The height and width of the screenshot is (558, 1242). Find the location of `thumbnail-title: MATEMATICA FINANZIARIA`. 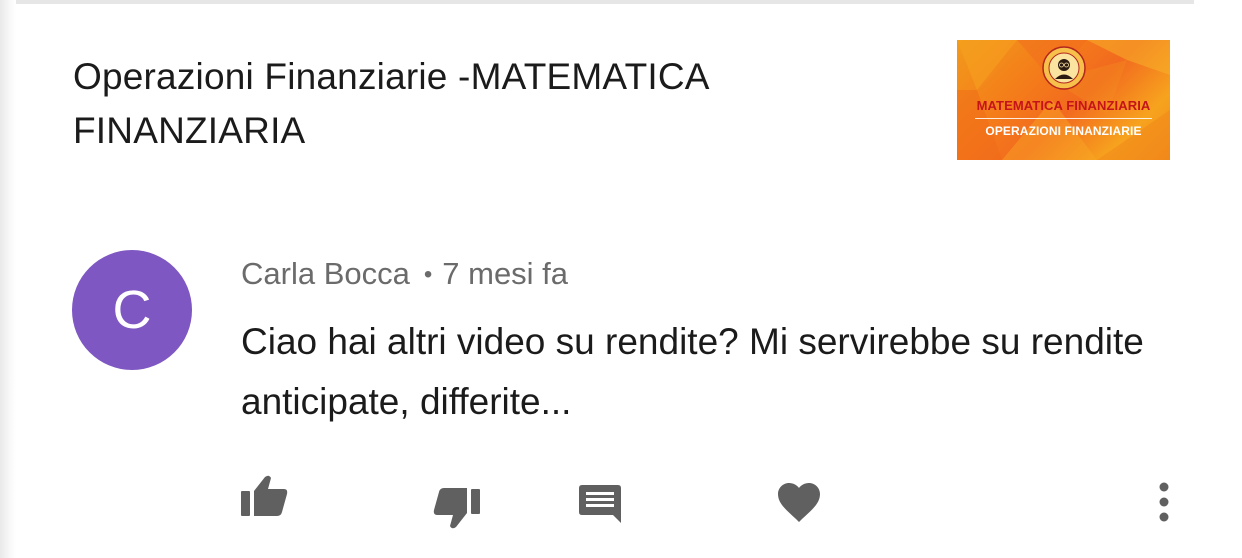

thumbnail-title: MATEMATICA FINANZIARIA is located at coordinates (1063, 105).